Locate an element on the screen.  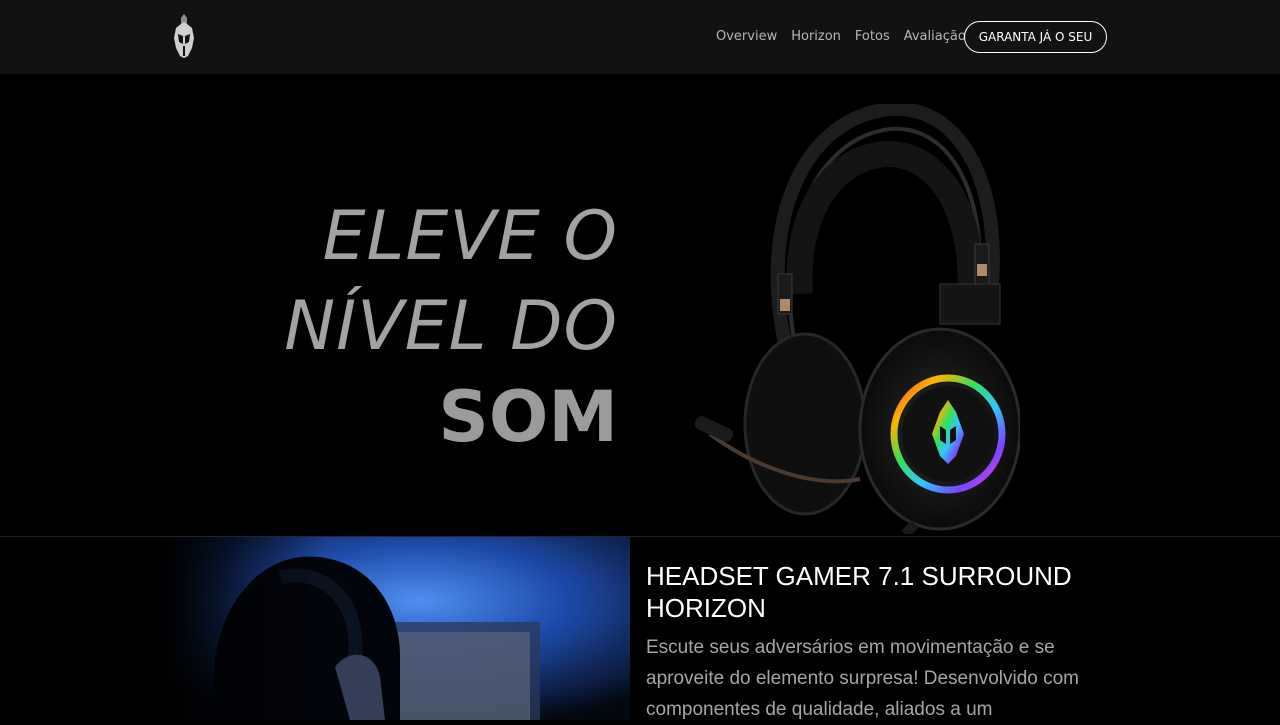
hero-line-2: NÍVEL DO is located at coordinates (451, 326).